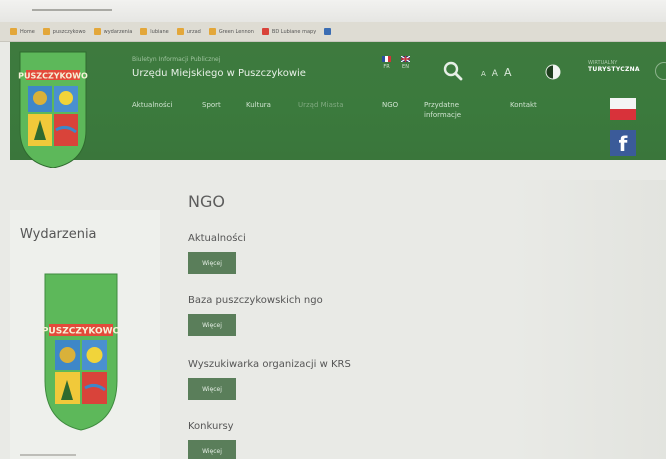 The height and width of the screenshot is (459, 666). What do you see at coordinates (231, 31) in the screenshot?
I see `bookmark-item: Green Lennon` at bounding box center [231, 31].